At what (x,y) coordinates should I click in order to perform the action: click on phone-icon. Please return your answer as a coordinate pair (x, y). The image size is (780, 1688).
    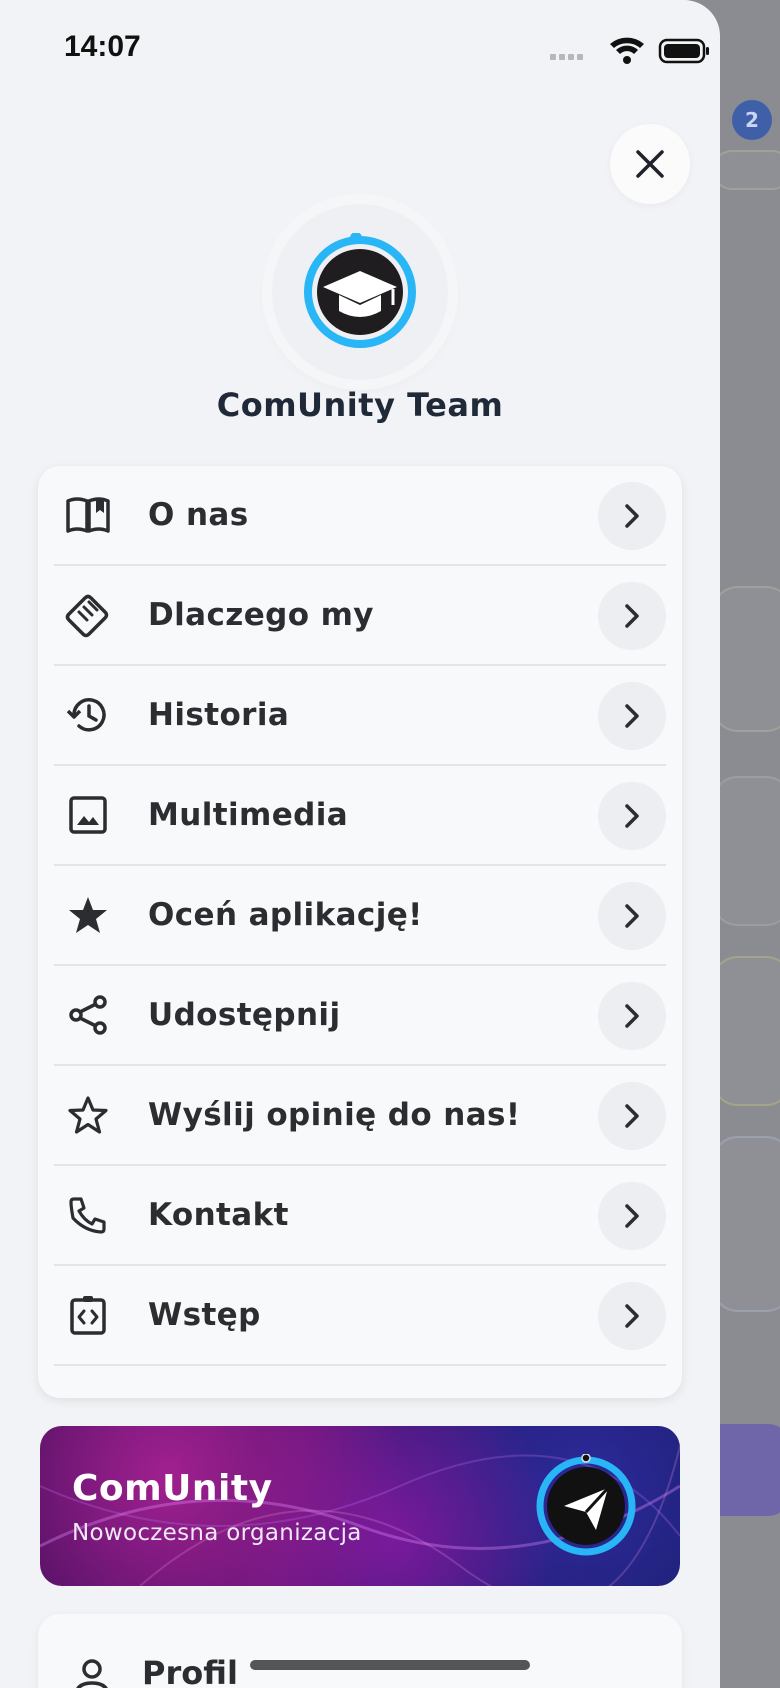
    Looking at the image, I should click on (88, 1215).